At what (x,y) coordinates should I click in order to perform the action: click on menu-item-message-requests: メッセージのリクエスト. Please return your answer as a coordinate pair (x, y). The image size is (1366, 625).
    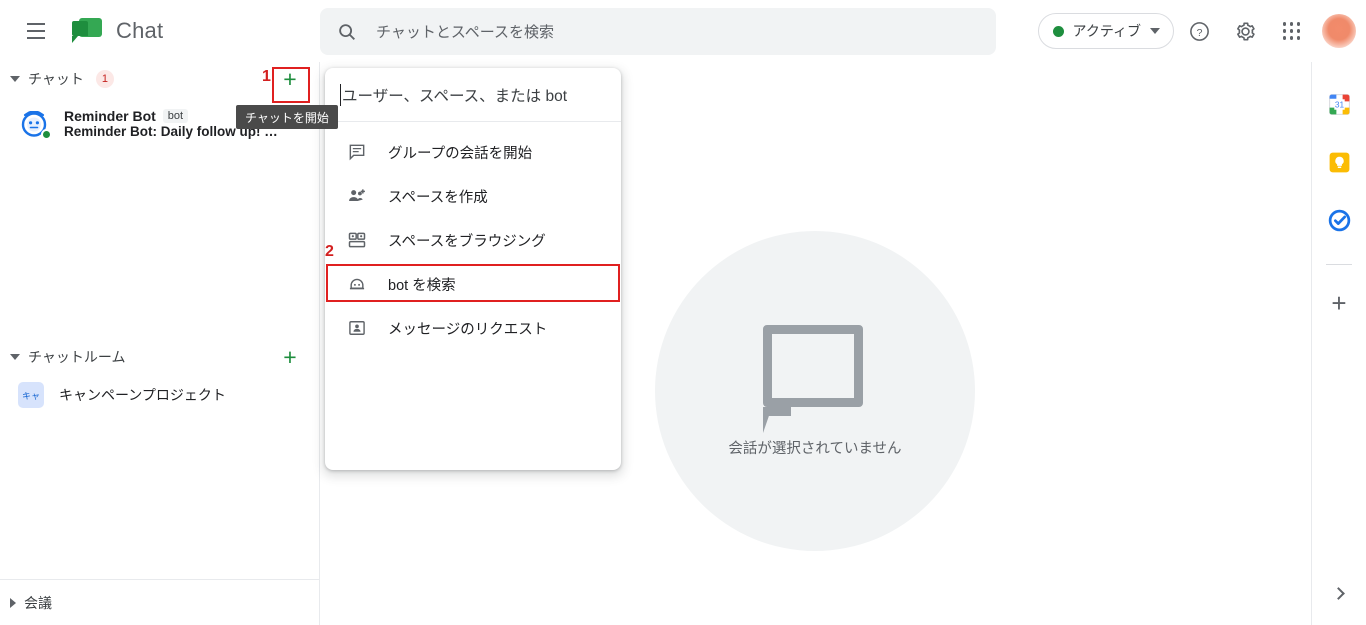
    Looking at the image, I should click on (473, 328).